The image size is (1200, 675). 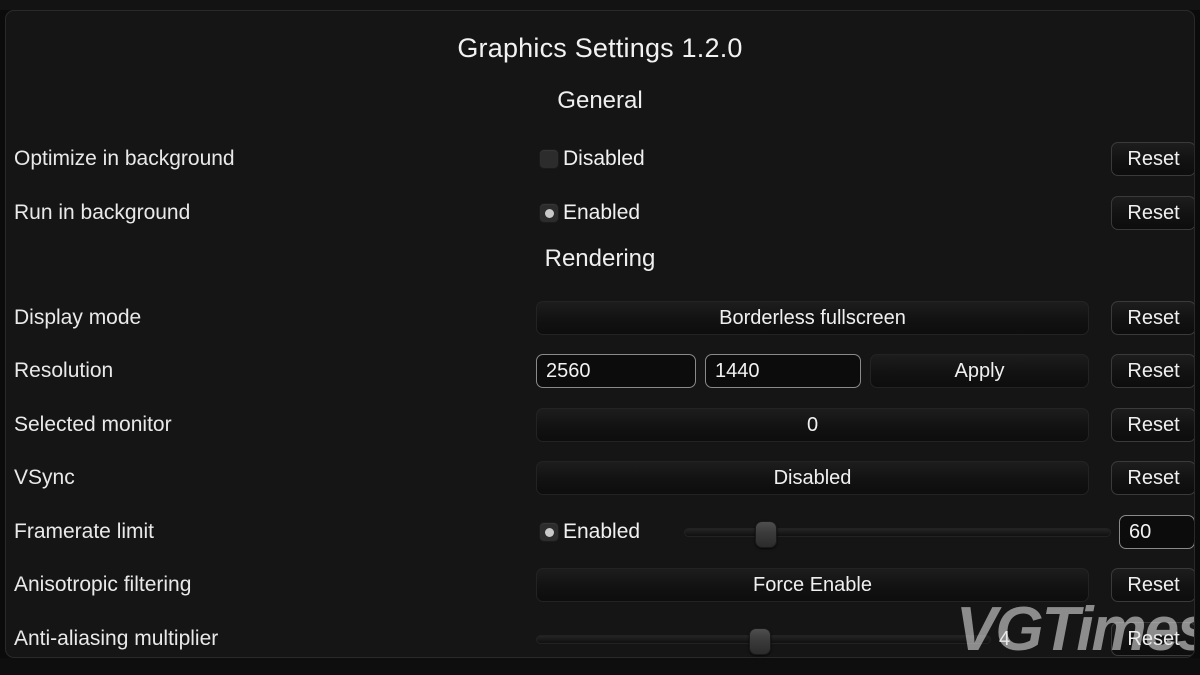 I want to click on reset-button-display-mode: Reset, so click(x=1152, y=318).